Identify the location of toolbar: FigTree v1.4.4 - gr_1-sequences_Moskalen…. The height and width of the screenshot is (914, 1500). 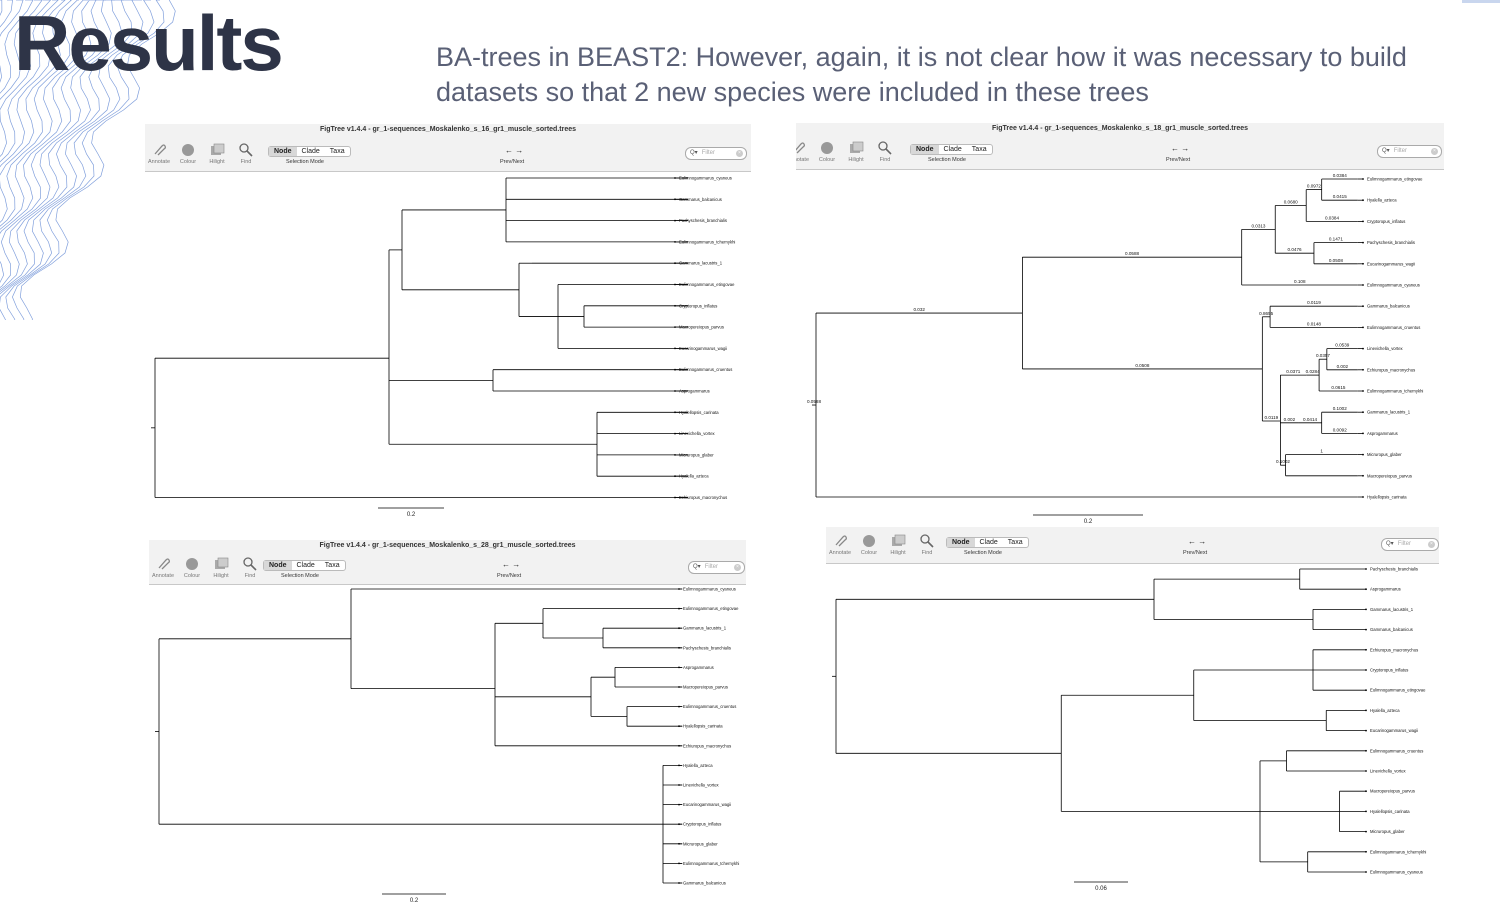
(447, 562).